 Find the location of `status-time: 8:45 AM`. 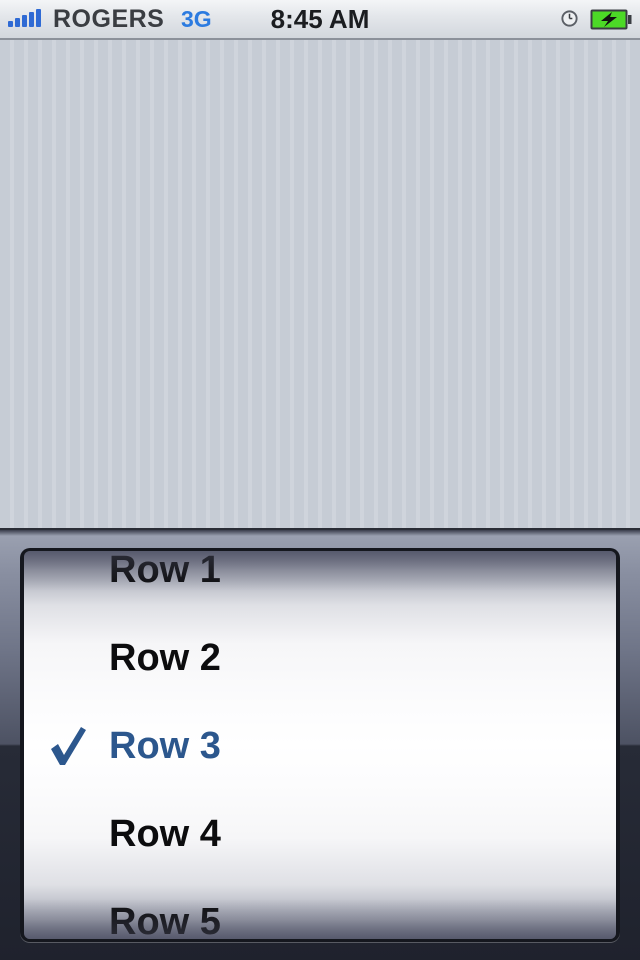

status-time: 8:45 AM is located at coordinates (320, 19).